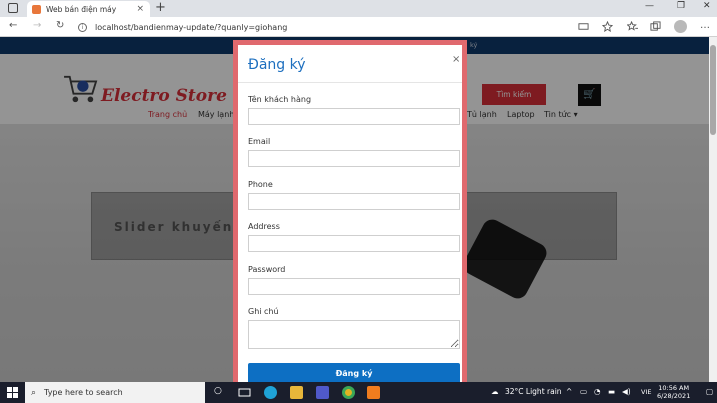 The image size is (717, 403). I want to click on note-label: Ghi chú, so click(263, 311).